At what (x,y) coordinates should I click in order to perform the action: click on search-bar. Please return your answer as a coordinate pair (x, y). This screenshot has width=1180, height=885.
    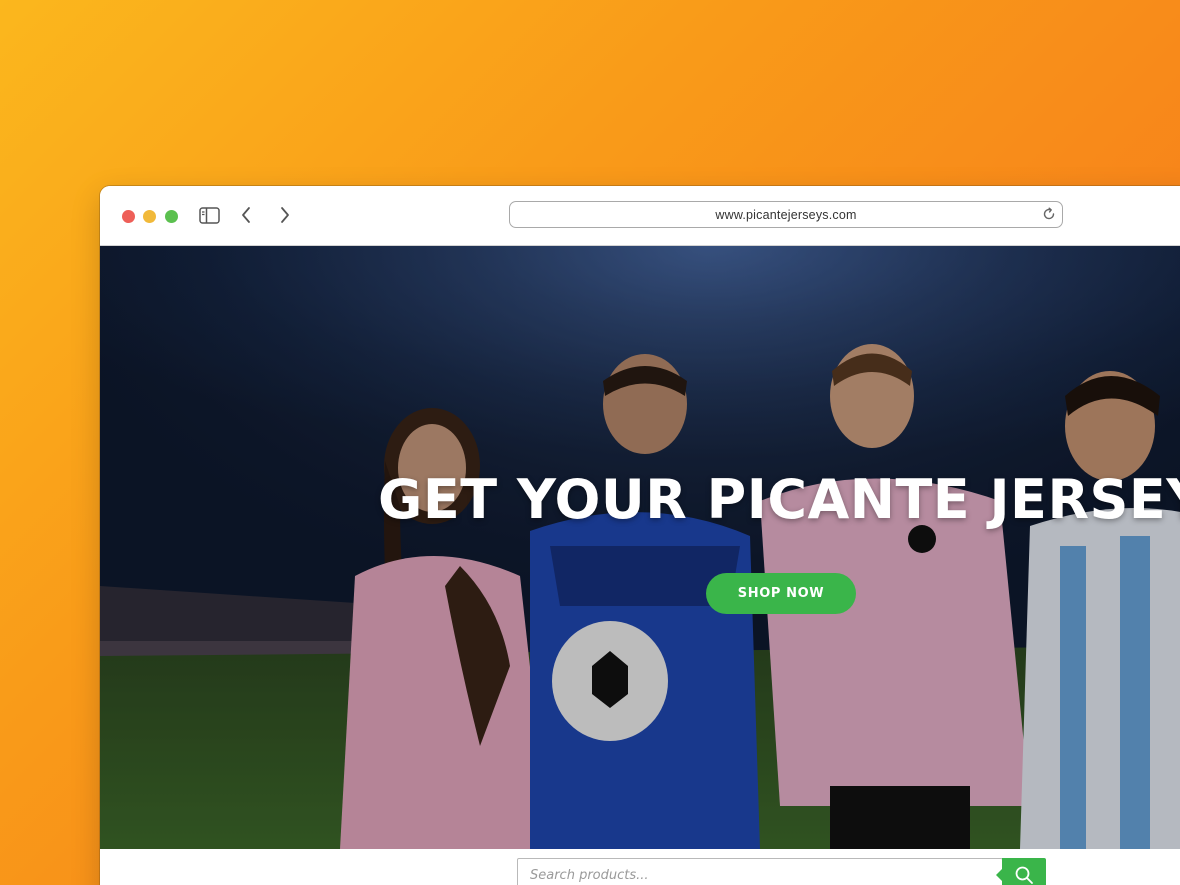
    Looking at the image, I should click on (640, 867).